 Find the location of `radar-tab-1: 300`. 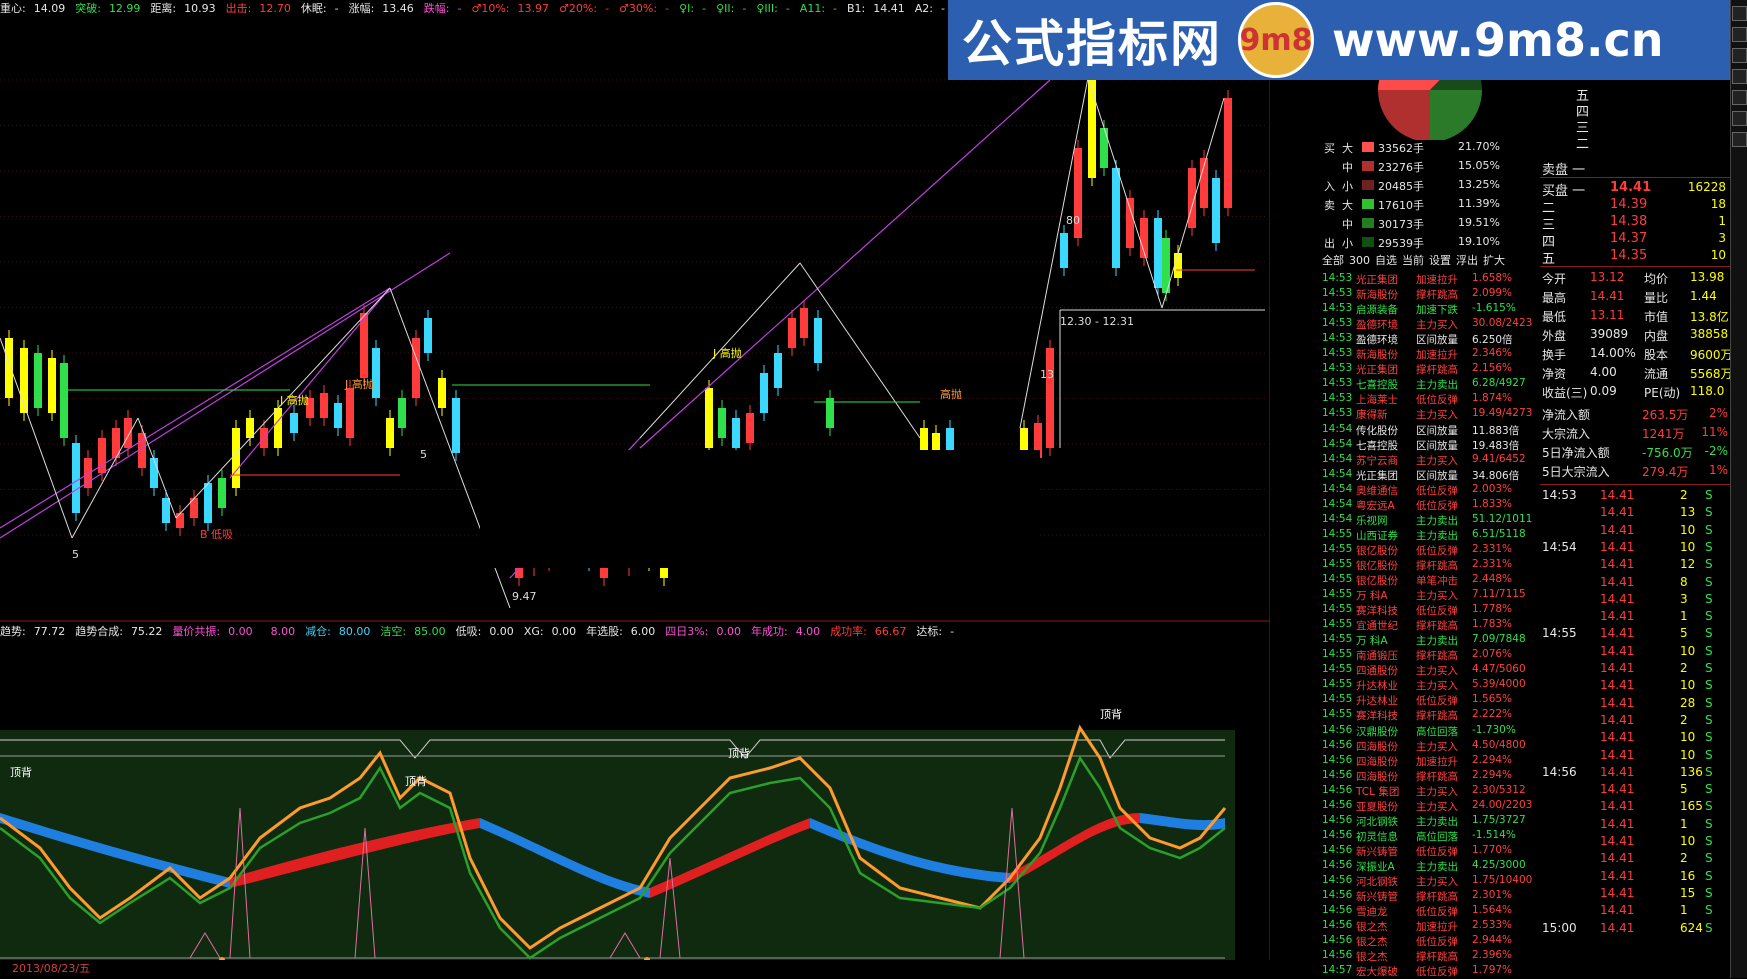

radar-tab-1: 300 is located at coordinates (1359, 260).